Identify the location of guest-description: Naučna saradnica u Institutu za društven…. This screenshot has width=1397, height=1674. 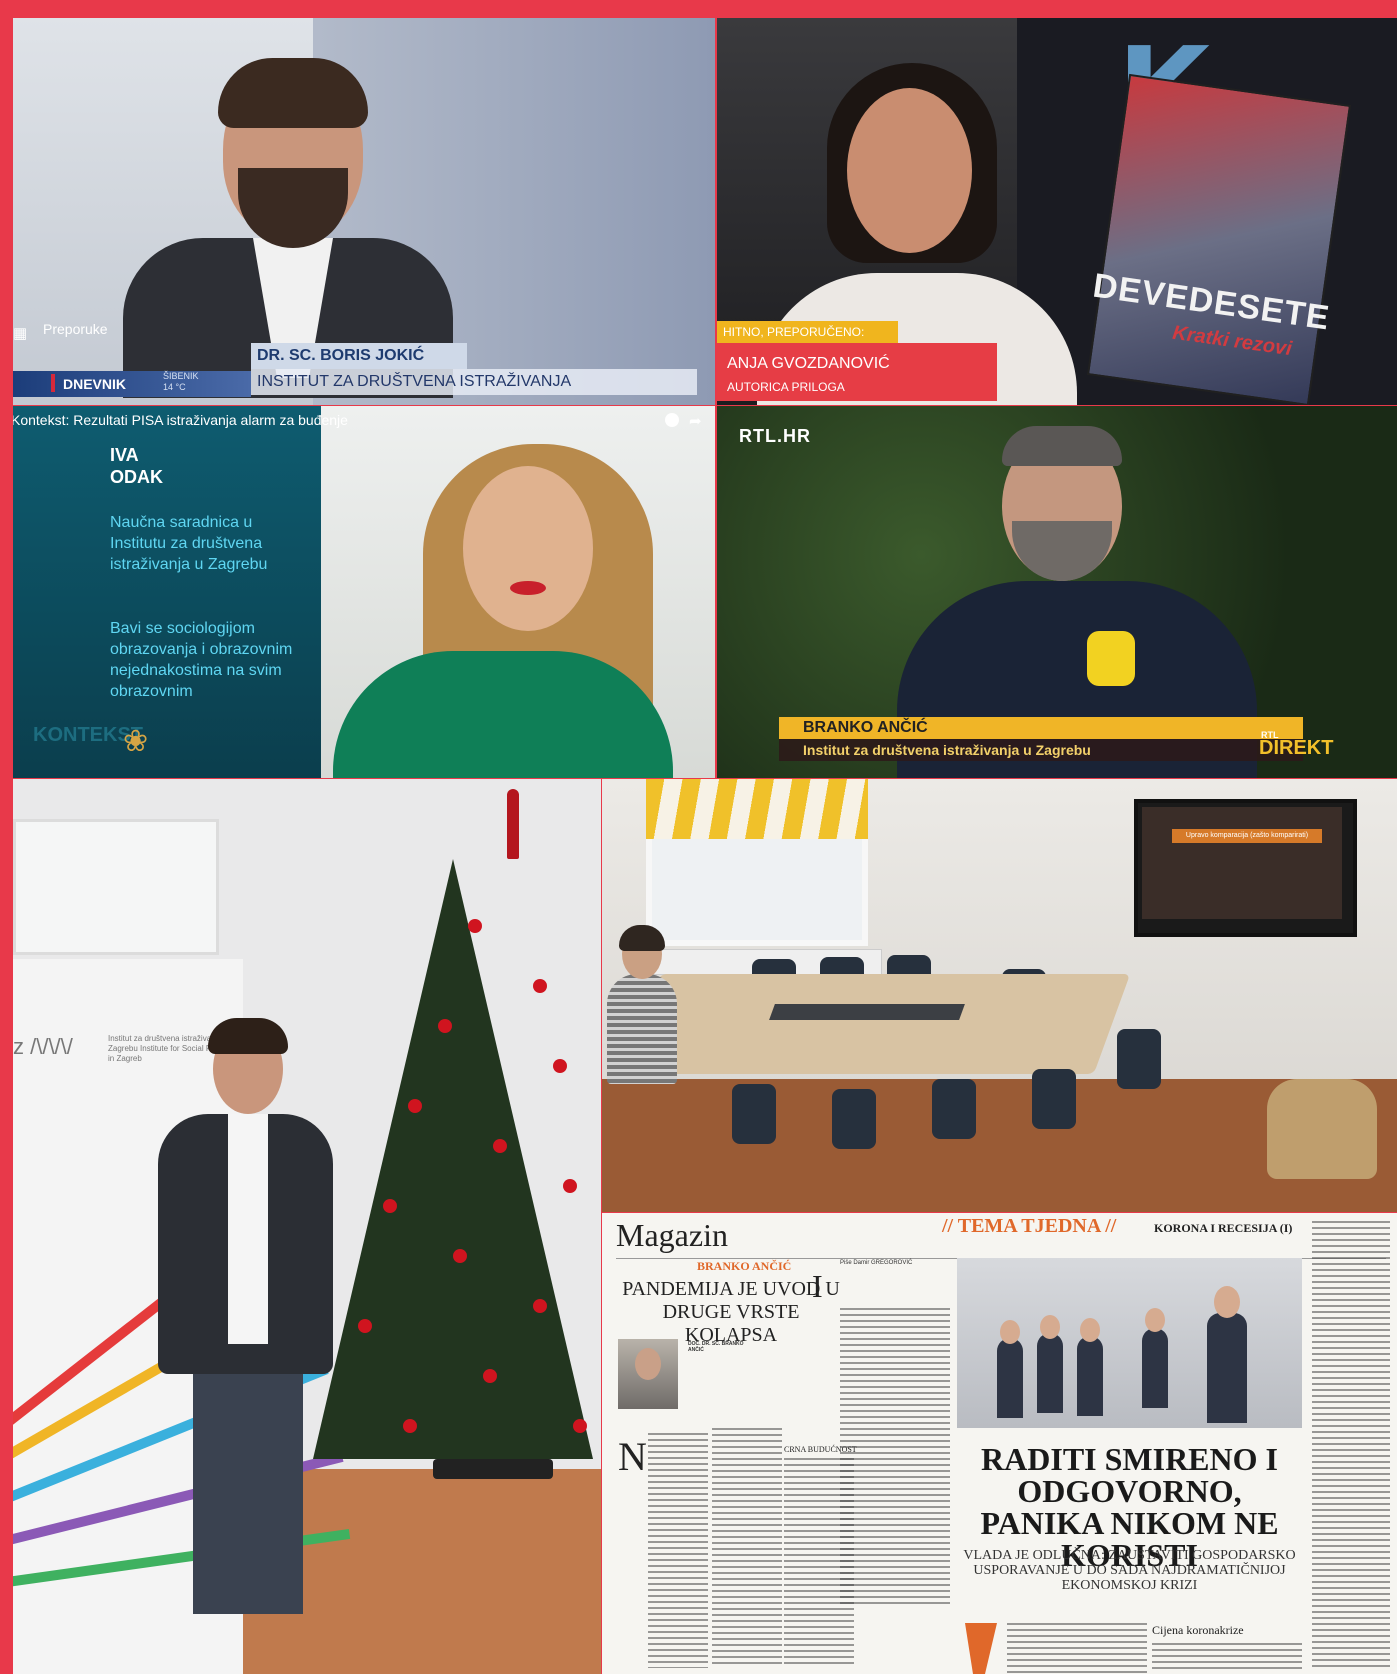
(189, 543).